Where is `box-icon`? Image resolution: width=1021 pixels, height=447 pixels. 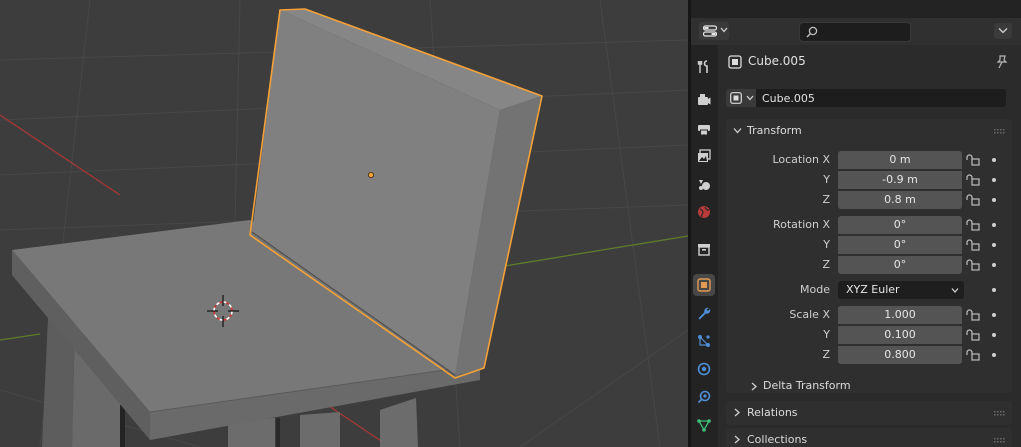
box-icon is located at coordinates (704, 250).